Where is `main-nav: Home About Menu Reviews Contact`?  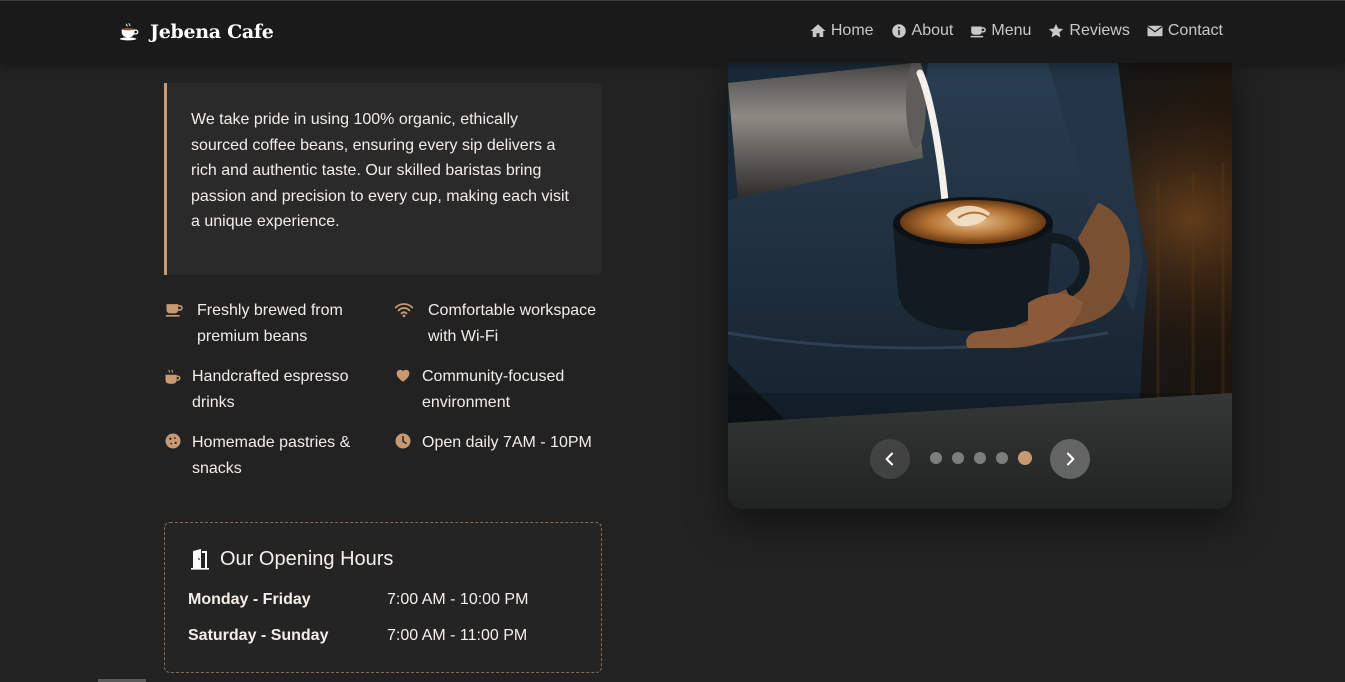 main-nav: Home About Menu Reviews Contact is located at coordinates (1016, 31).